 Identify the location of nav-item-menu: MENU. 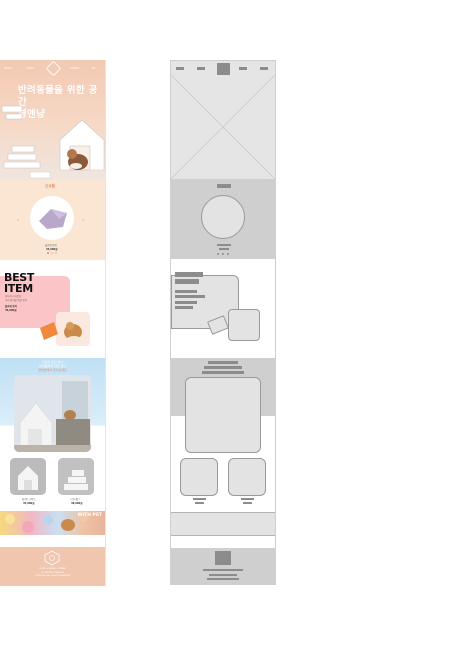
(8, 68).